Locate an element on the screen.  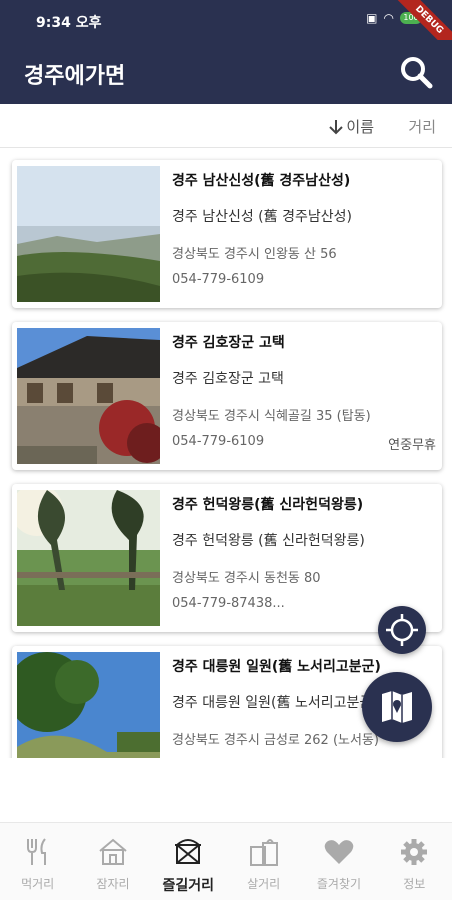
crosshair-icon is located at coordinates (402, 630).